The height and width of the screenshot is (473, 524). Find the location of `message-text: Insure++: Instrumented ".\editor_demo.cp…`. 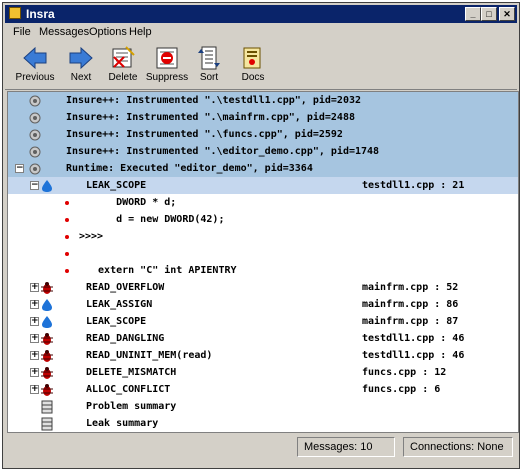

message-text: Insure++: Instrumented ".\editor_demo.cp… is located at coordinates (223, 151).